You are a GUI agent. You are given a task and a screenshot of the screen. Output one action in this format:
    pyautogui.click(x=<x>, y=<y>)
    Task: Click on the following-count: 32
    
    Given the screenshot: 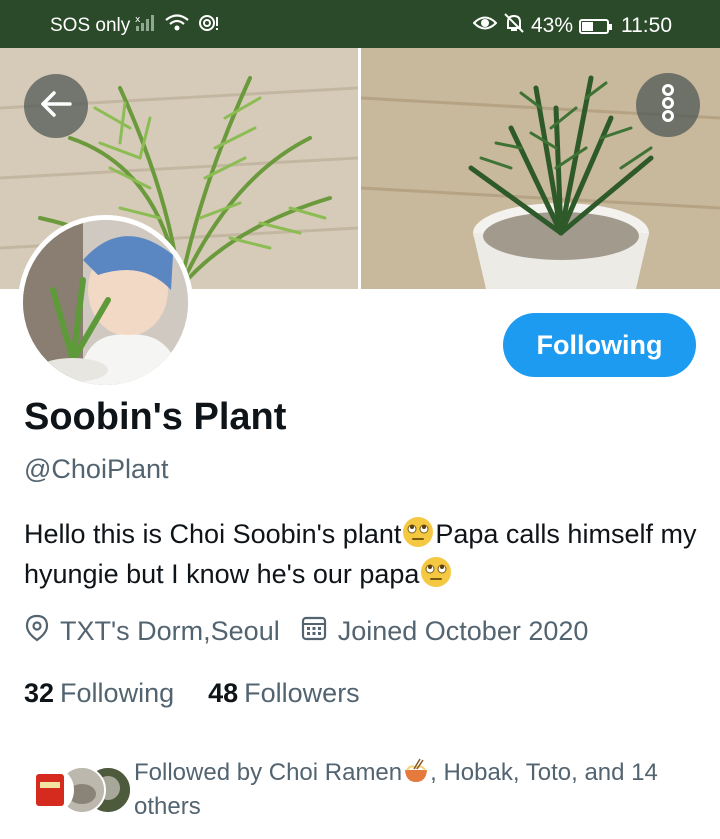 What is the action you would take?
    pyautogui.click(x=39, y=693)
    